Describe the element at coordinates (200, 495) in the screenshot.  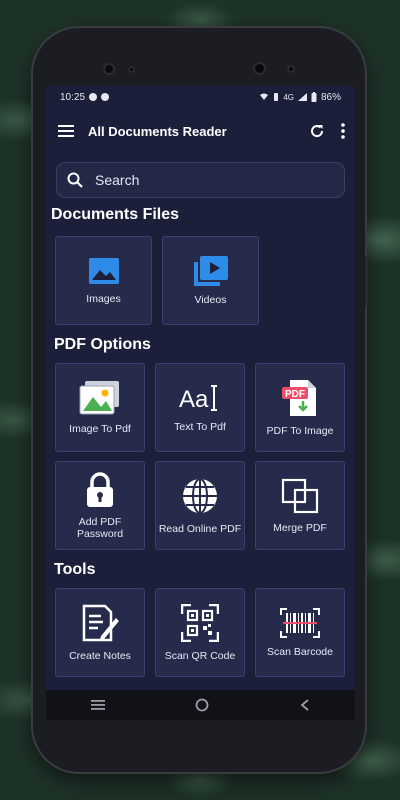
I see `globe-icon` at that location.